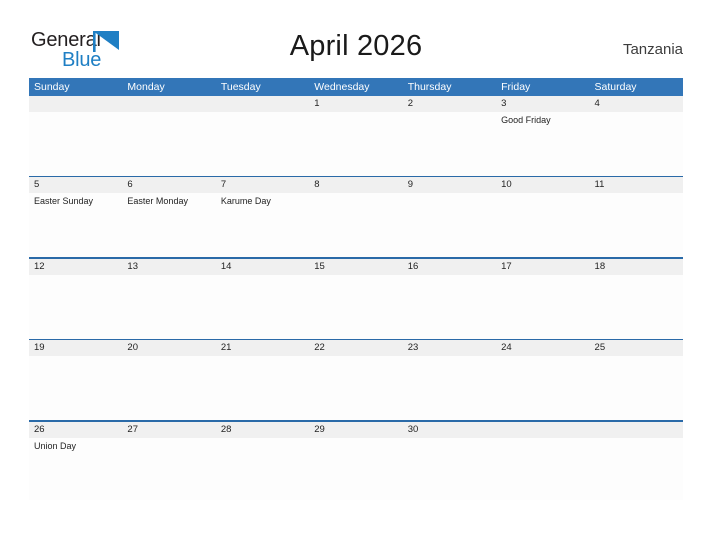  Describe the element at coordinates (245, 201) in the screenshot. I see `holiday-event: Karume Day` at that location.